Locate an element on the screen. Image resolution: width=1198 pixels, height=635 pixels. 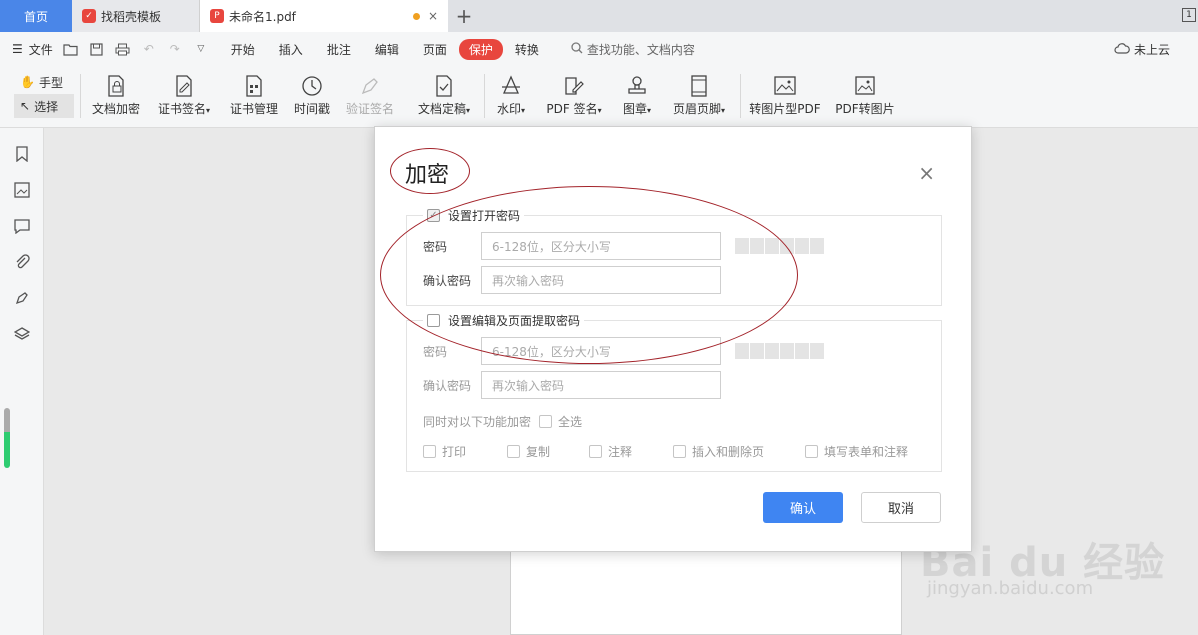
tab-close-icon: × is located at coordinates (433, 16).